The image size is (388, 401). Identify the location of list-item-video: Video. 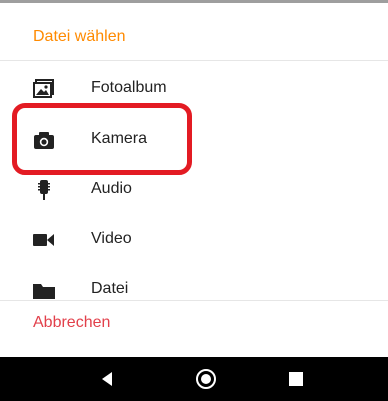
(194, 240).